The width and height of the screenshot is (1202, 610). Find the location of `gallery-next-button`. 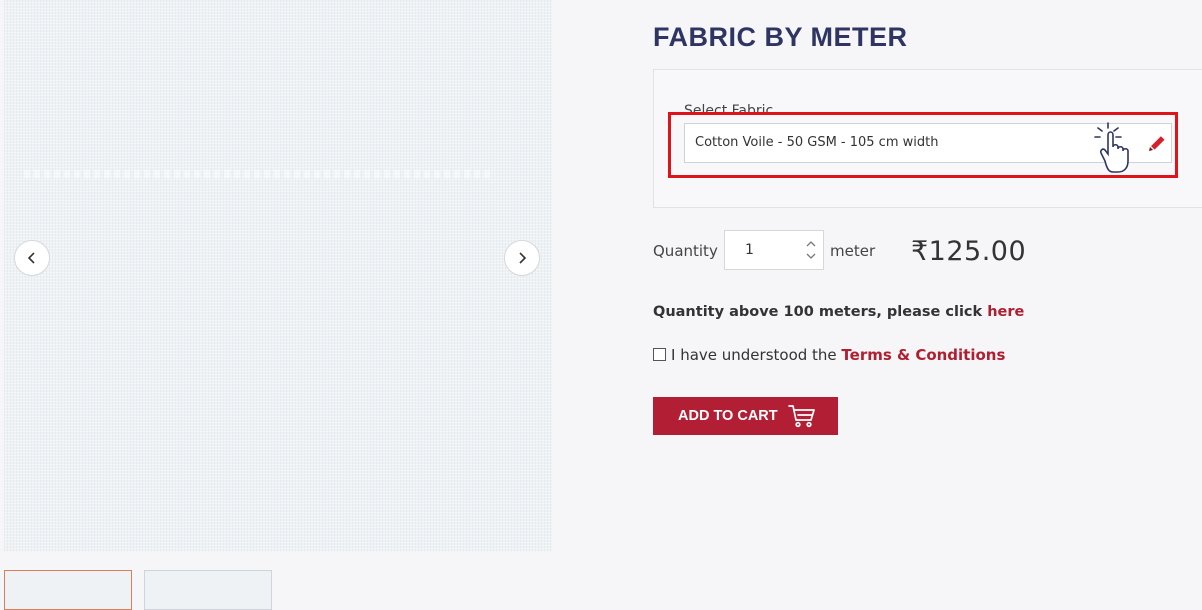

gallery-next-button is located at coordinates (522, 258).